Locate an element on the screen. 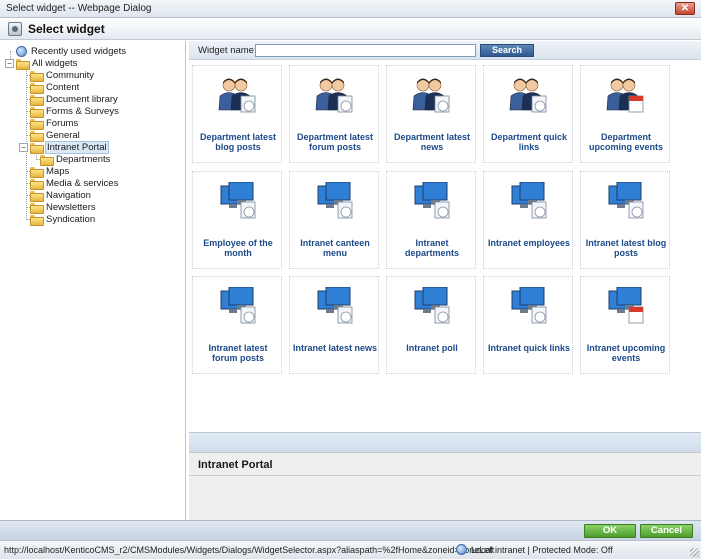 Image resolution: width=701 pixels, height=559 pixels. widget-tile: Department latest news is located at coordinates (431, 114).